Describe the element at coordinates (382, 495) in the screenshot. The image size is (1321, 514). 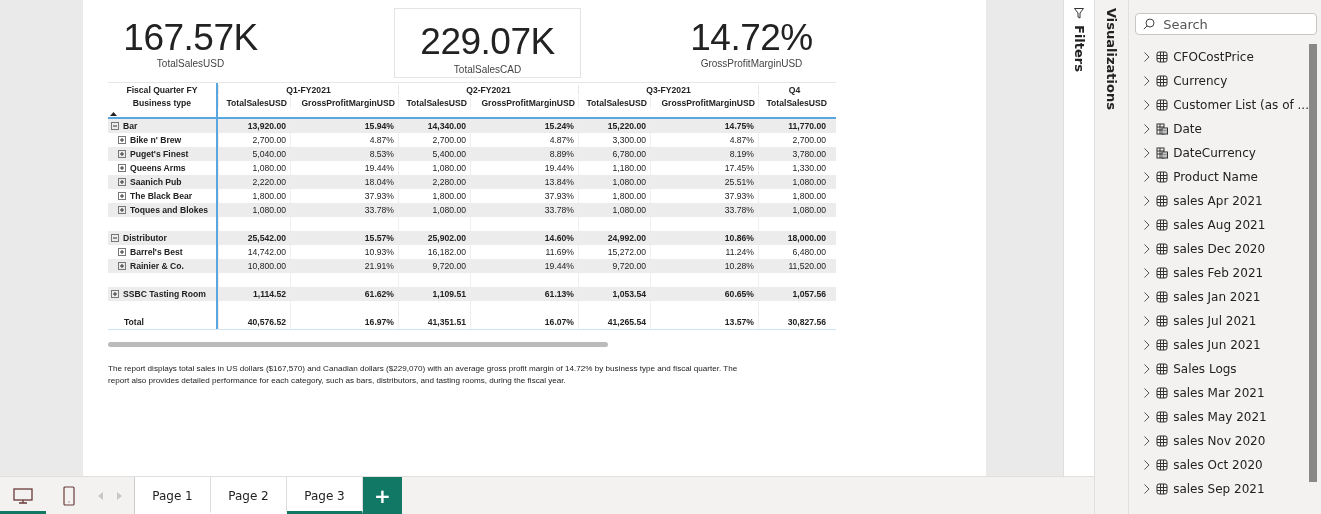
I see `add-page-button: +` at that location.